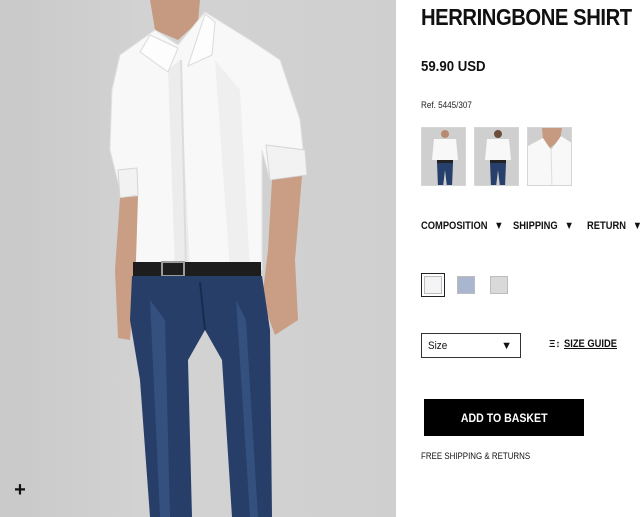 The height and width of the screenshot is (517, 643). I want to click on thumbnail-strip, so click(496, 156).